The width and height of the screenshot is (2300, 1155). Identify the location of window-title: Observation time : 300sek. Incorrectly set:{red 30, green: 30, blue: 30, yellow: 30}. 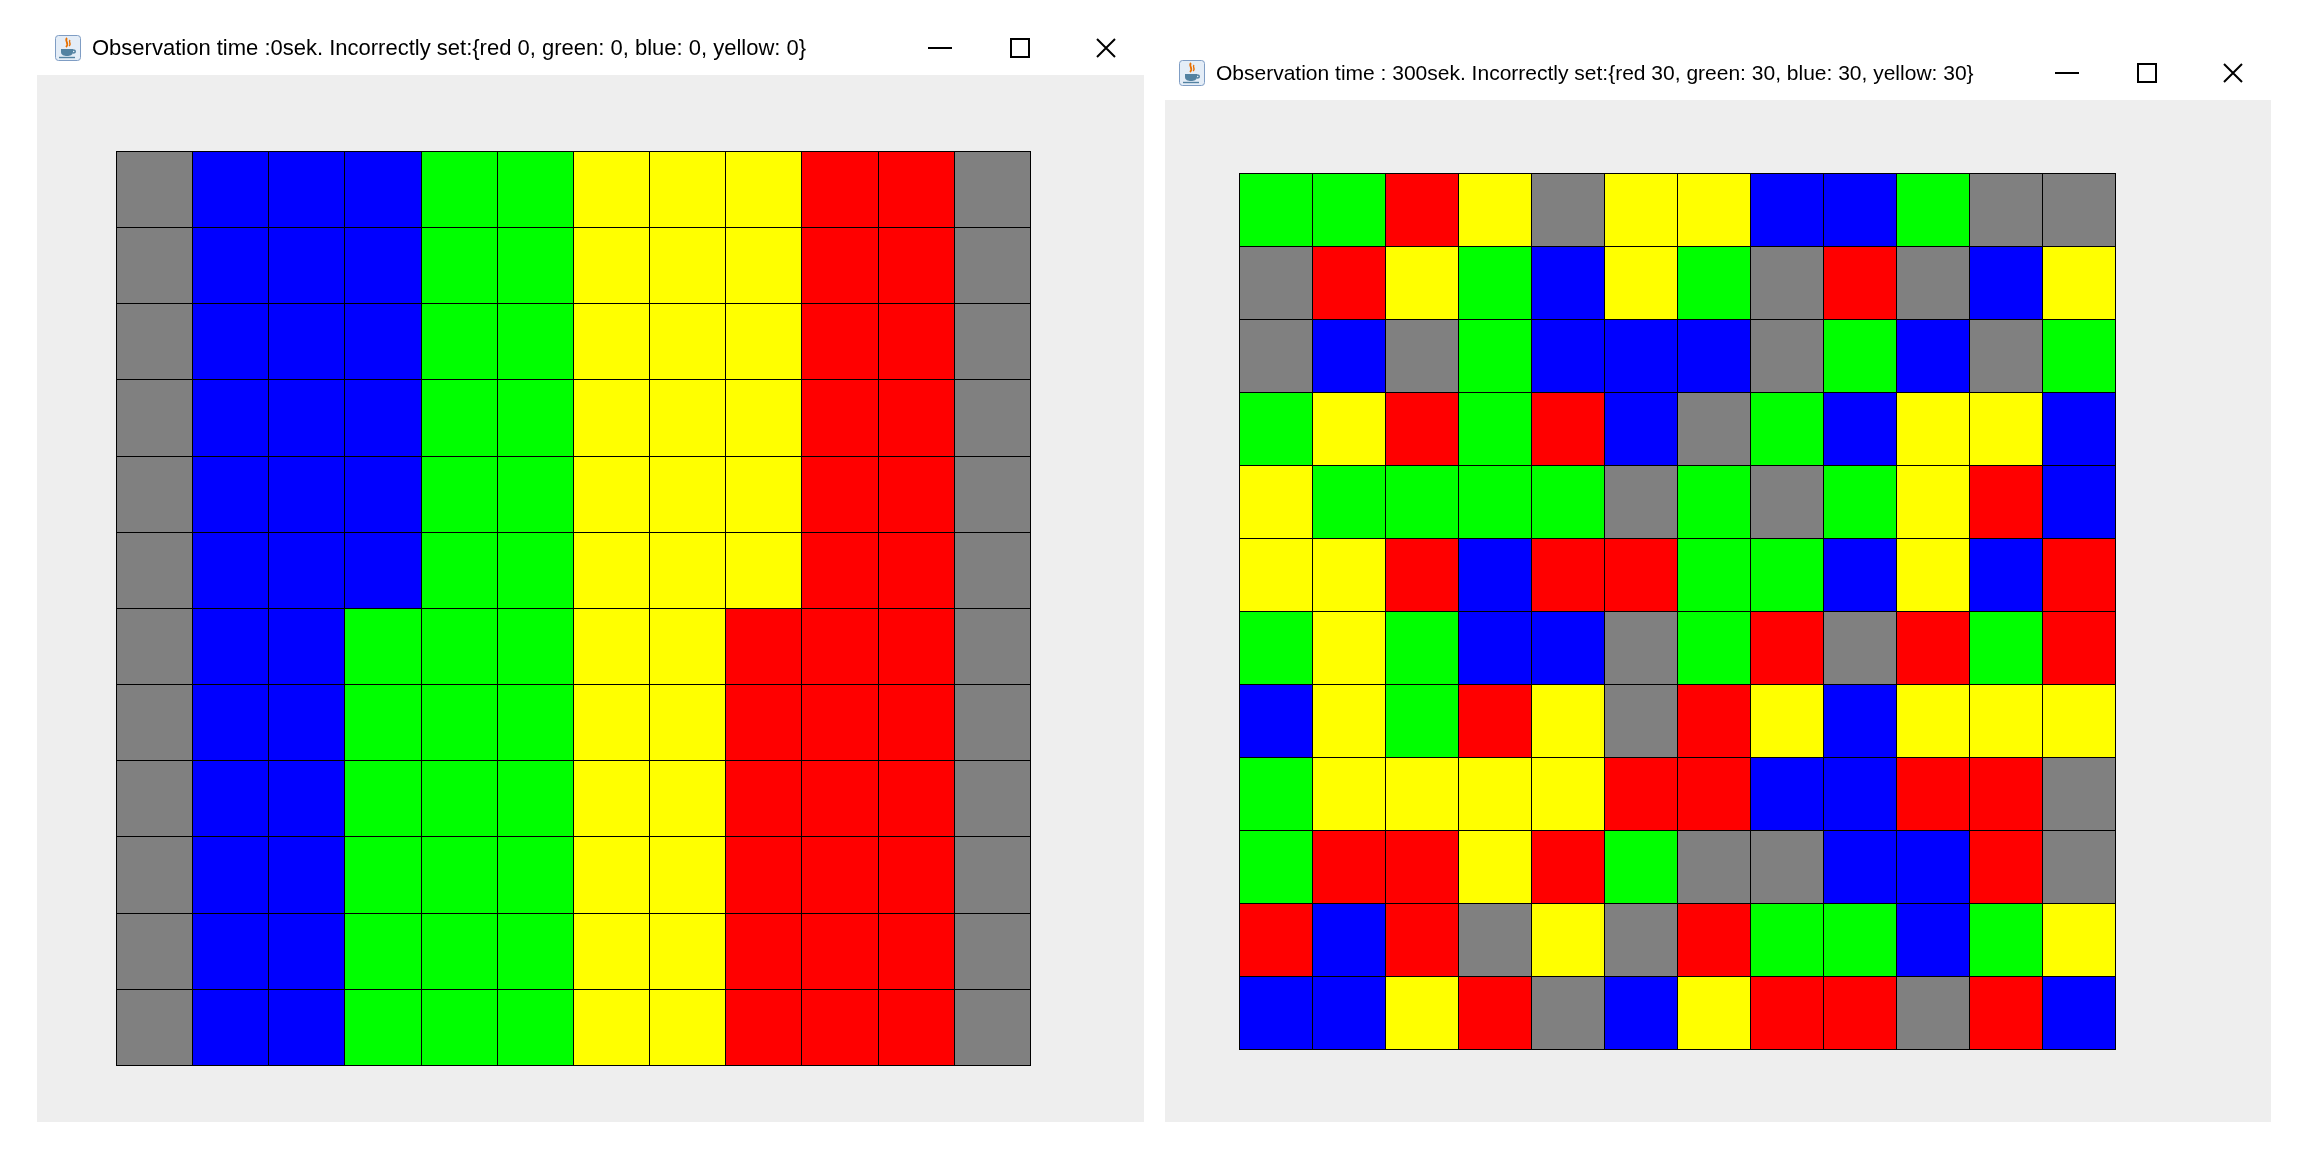
(1595, 72).